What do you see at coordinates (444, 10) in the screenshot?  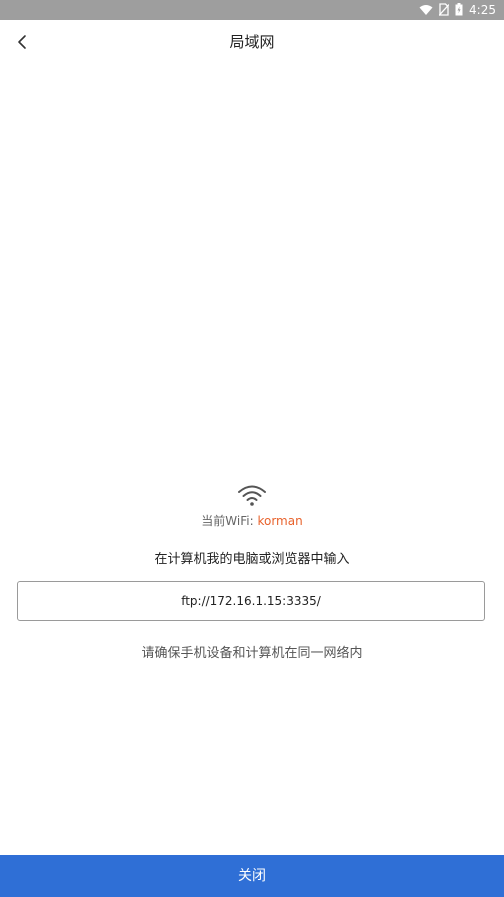 I see `no-sim-icon` at bounding box center [444, 10].